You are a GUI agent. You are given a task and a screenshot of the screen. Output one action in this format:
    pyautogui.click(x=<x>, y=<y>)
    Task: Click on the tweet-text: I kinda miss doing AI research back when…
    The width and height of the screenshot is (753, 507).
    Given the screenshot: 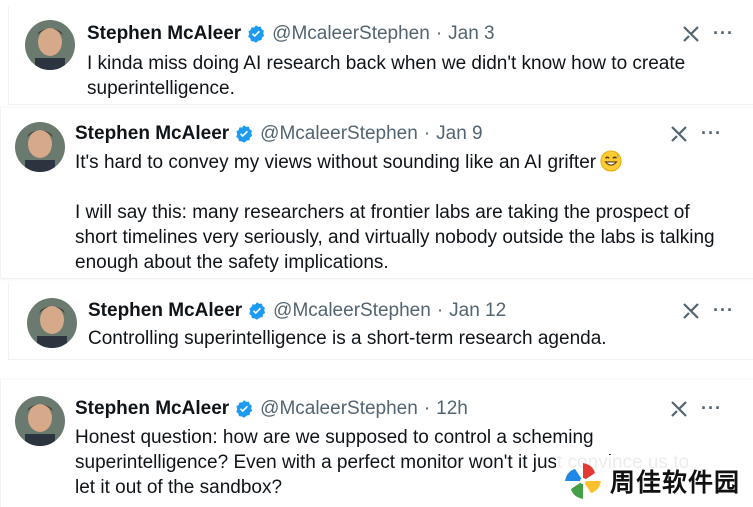 What is the action you would take?
    pyautogui.click(x=386, y=76)
    